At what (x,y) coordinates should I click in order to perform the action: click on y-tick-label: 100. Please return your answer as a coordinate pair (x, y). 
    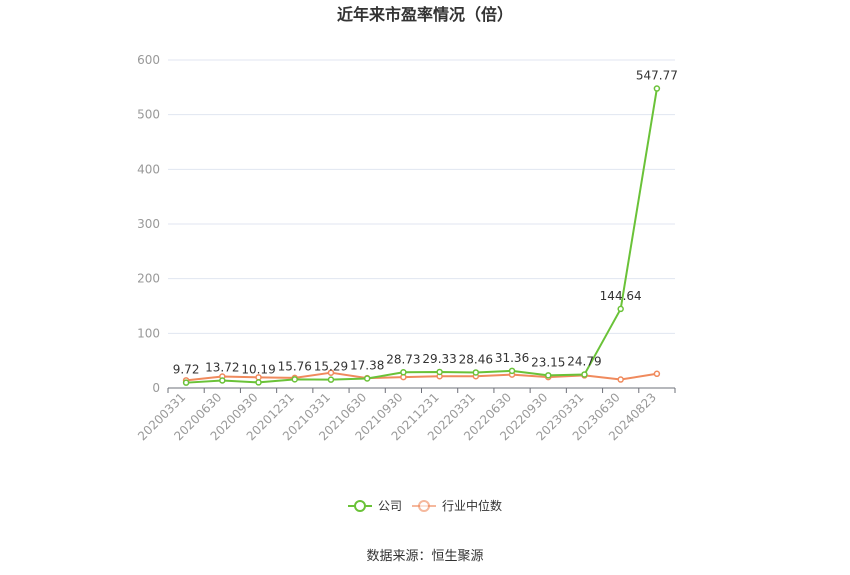
    Looking at the image, I should click on (148, 333).